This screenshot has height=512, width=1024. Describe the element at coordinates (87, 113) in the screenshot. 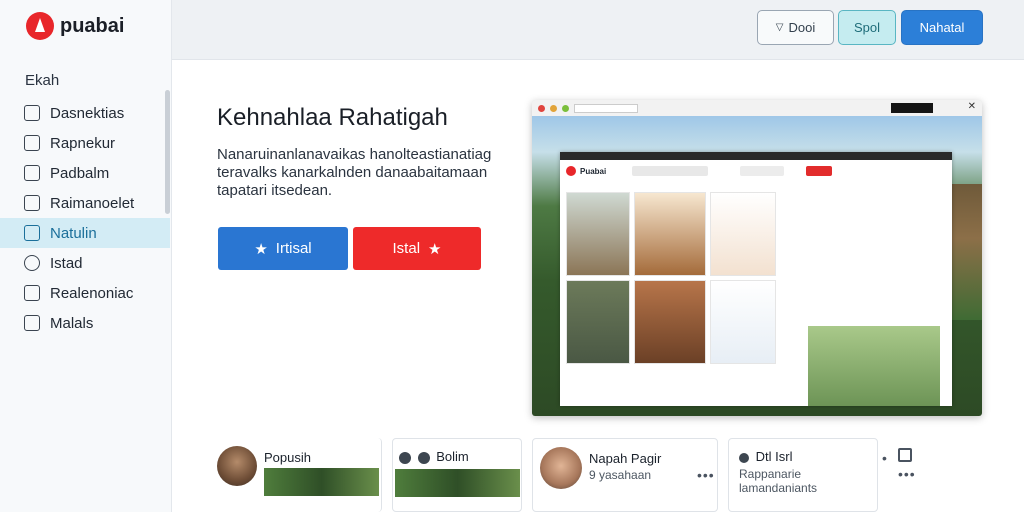

I see `sidebar-item-label: Dasnektias` at that location.